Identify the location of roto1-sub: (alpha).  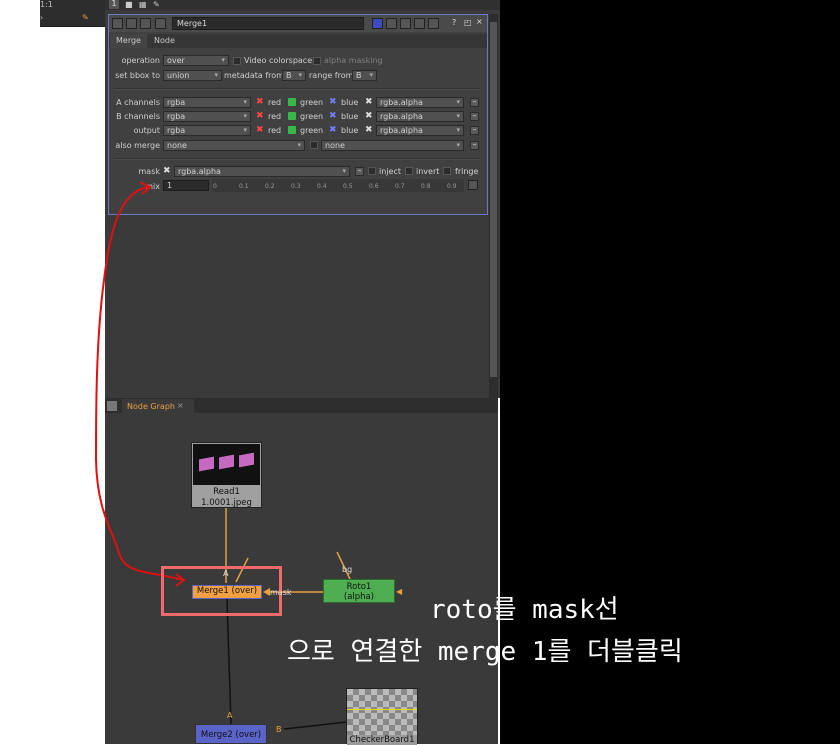
(359, 597).